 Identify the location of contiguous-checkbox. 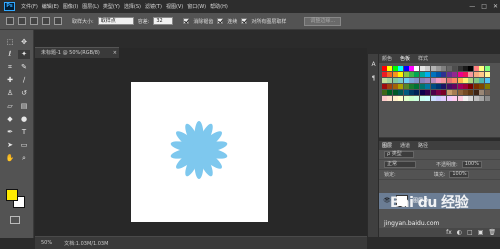
(220, 21).